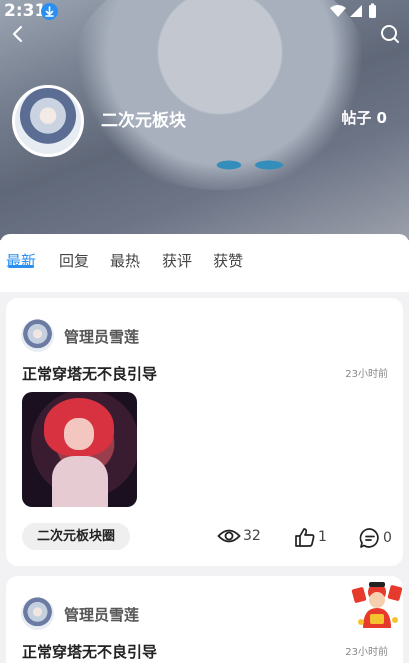 This screenshot has height=663, width=409. Describe the element at coordinates (305, 537) in the screenshot. I see `thumbs-up-icon` at that location.